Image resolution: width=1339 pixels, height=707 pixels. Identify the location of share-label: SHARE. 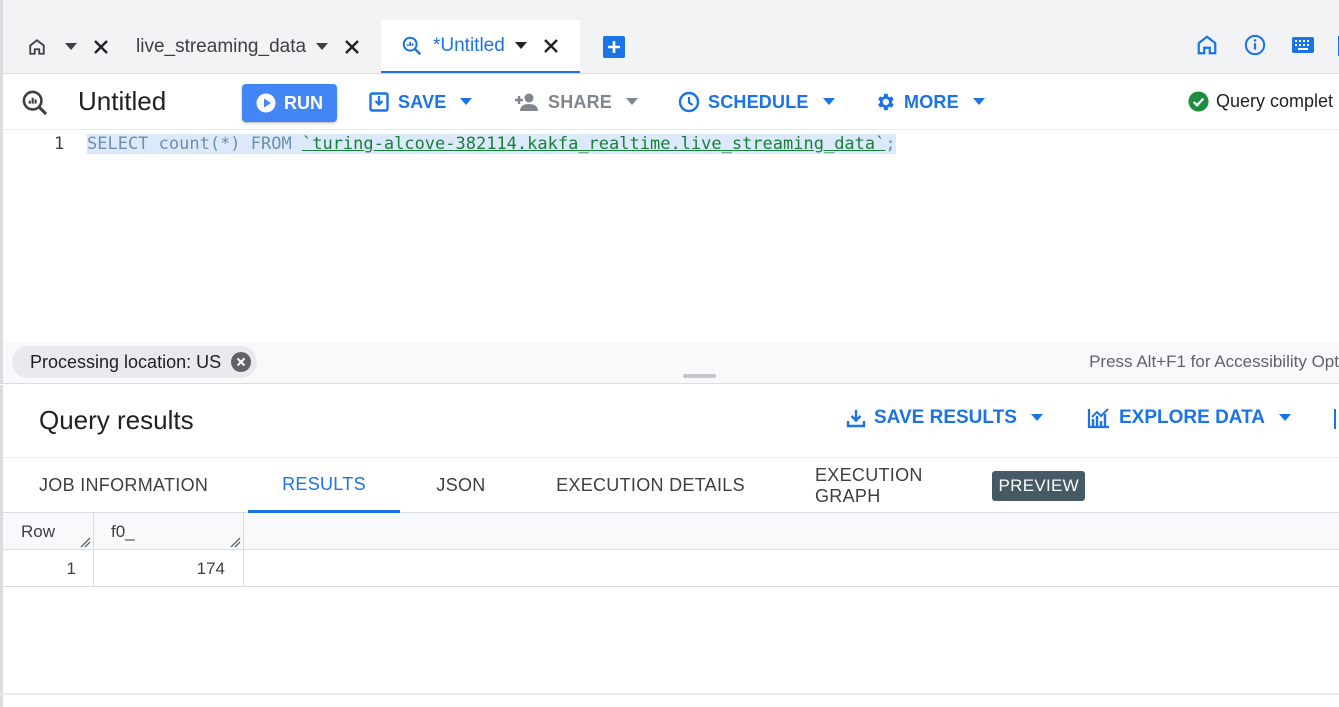
(580, 101).